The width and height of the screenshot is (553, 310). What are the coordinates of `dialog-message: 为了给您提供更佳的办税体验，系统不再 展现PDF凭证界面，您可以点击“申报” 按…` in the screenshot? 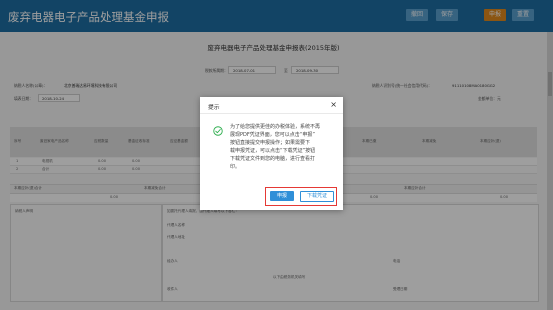 It's located at (275, 147).